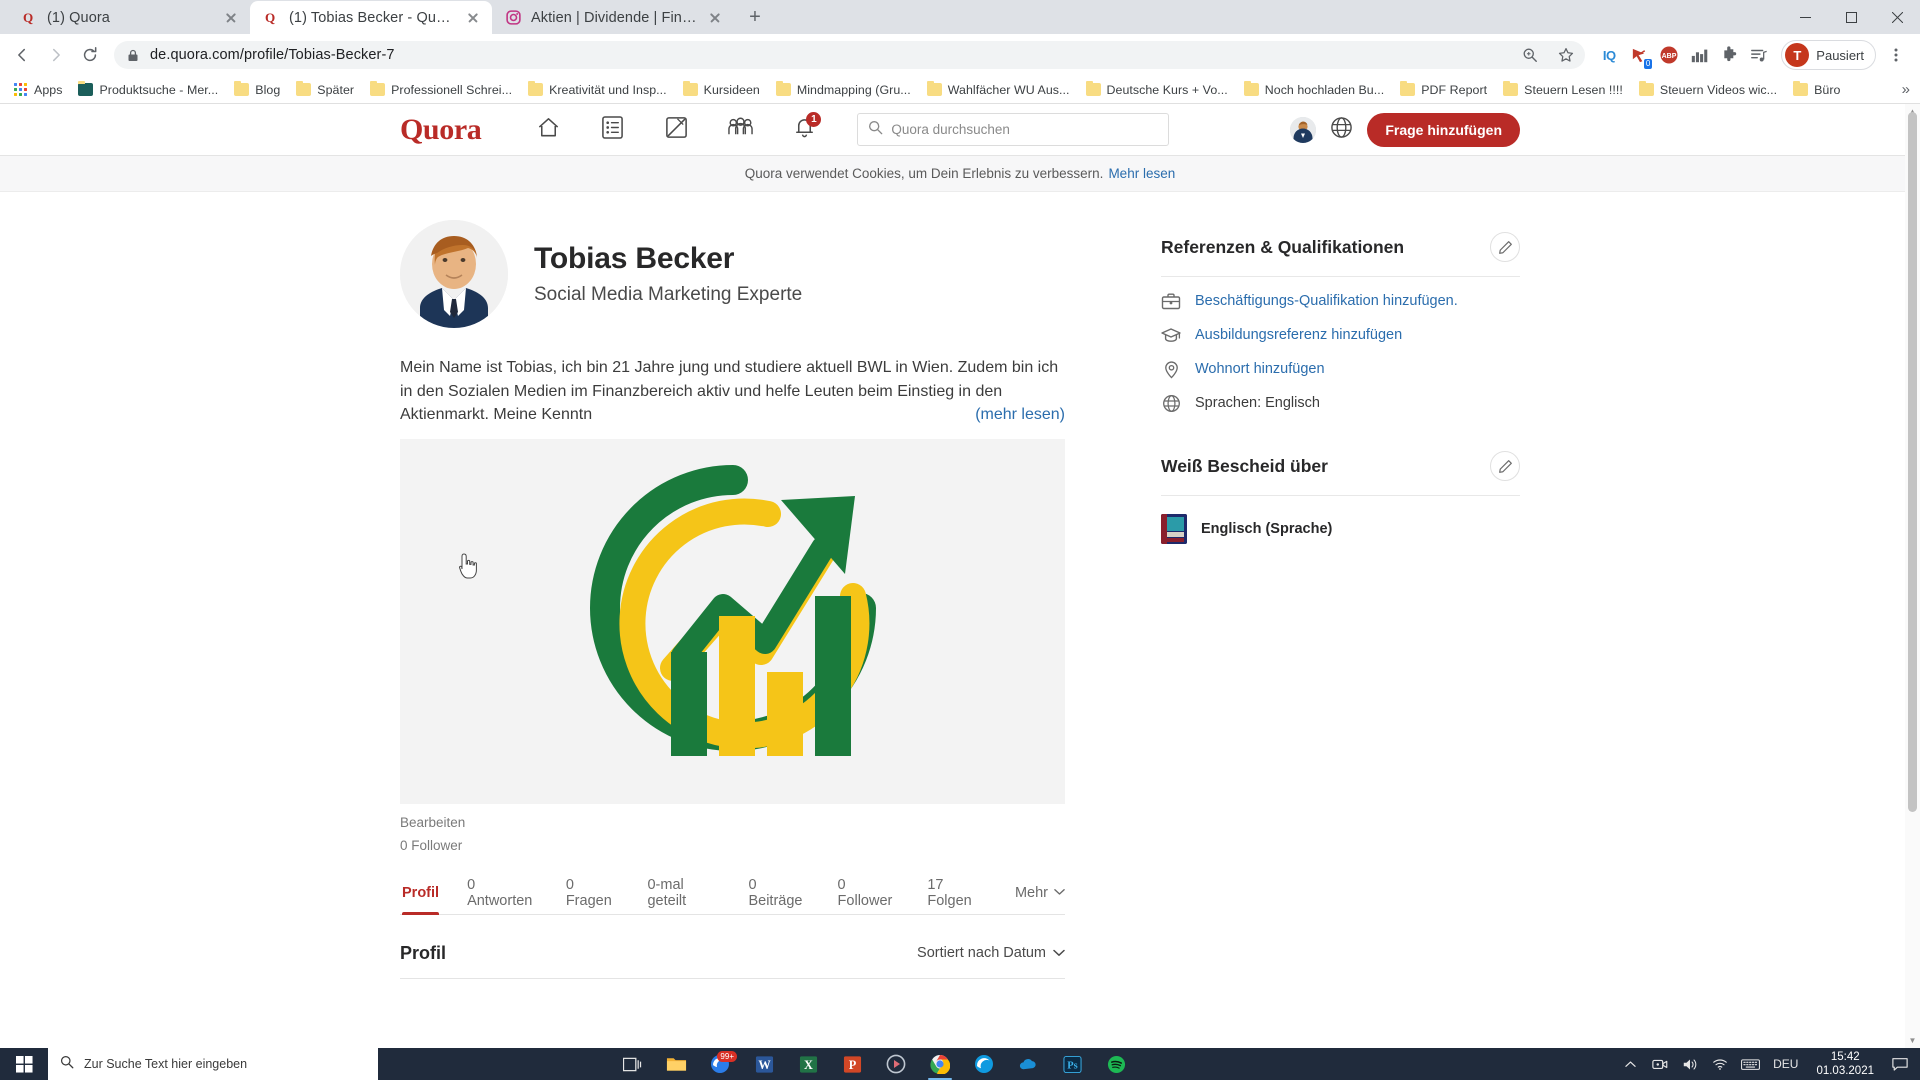  I want to click on playlist-extension-icon, so click(1759, 55).